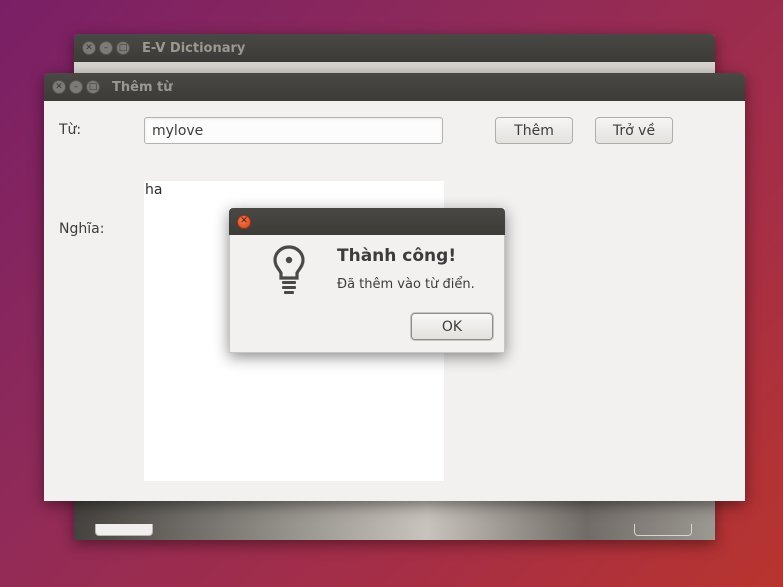  Describe the element at coordinates (634, 130) in the screenshot. I see `back-button: Trở về` at that location.